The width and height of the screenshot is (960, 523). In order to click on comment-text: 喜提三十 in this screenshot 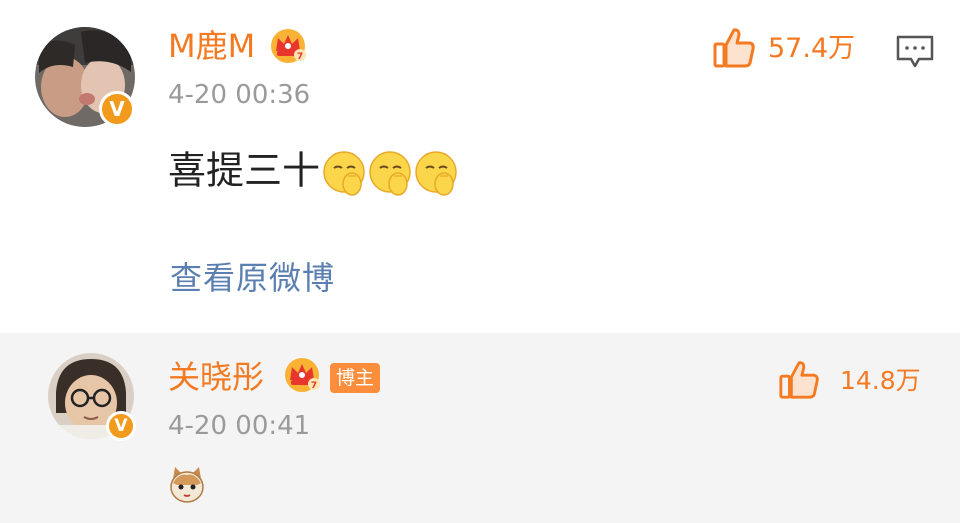, I will do `click(314, 173)`.